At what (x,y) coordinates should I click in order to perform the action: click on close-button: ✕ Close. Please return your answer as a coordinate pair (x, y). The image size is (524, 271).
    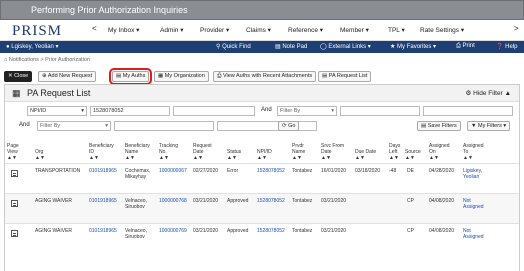
    Looking at the image, I should click on (18, 76).